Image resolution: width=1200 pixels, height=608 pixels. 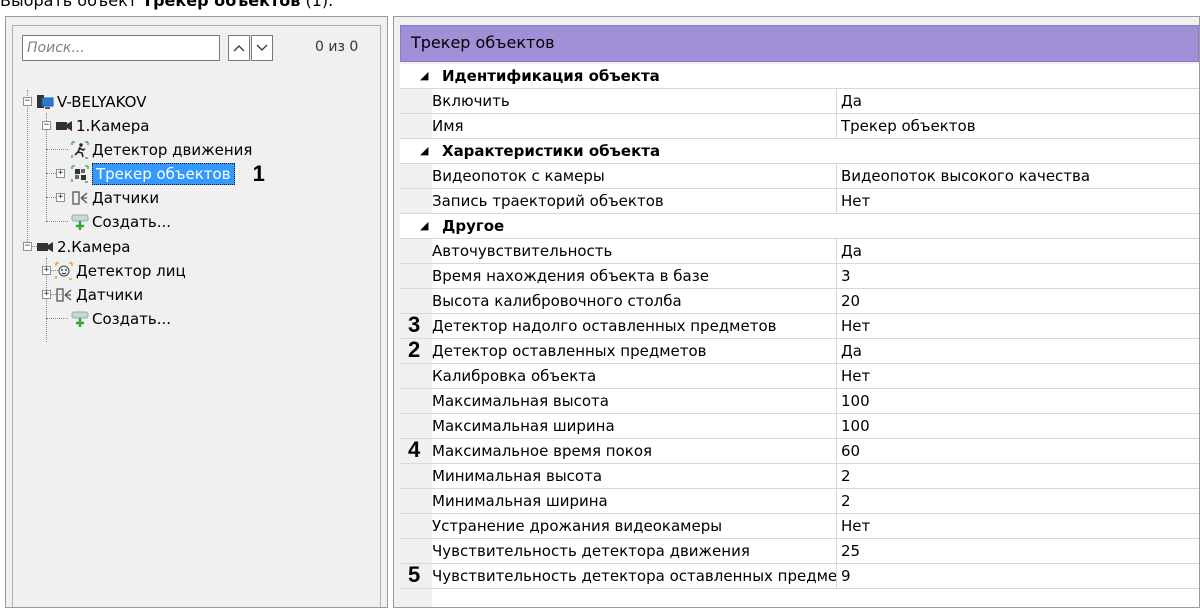 I want to click on collapse-camera1-toggle: −, so click(x=46, y=125).